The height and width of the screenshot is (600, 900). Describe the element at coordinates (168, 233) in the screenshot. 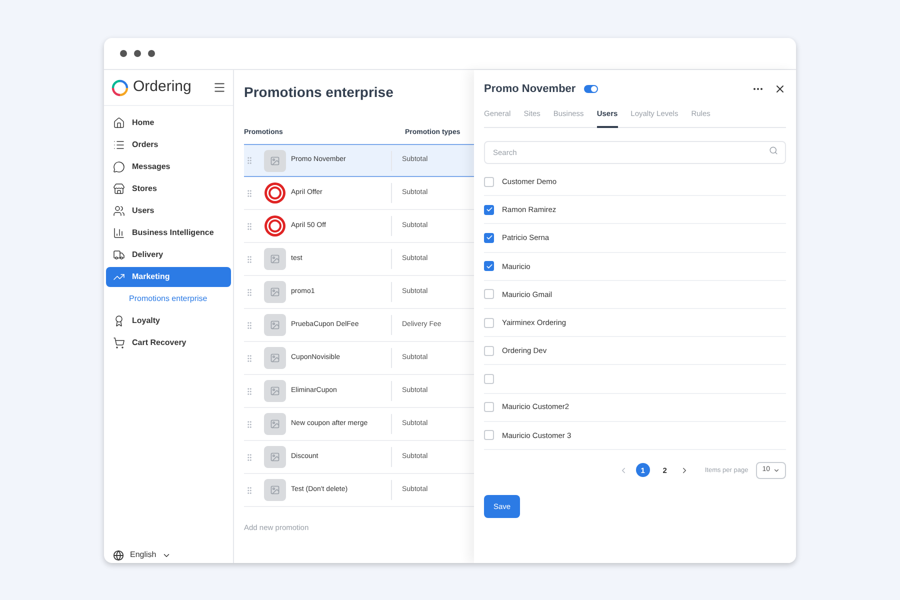

I see `sidebar-item: Business Intelligence` at that location.